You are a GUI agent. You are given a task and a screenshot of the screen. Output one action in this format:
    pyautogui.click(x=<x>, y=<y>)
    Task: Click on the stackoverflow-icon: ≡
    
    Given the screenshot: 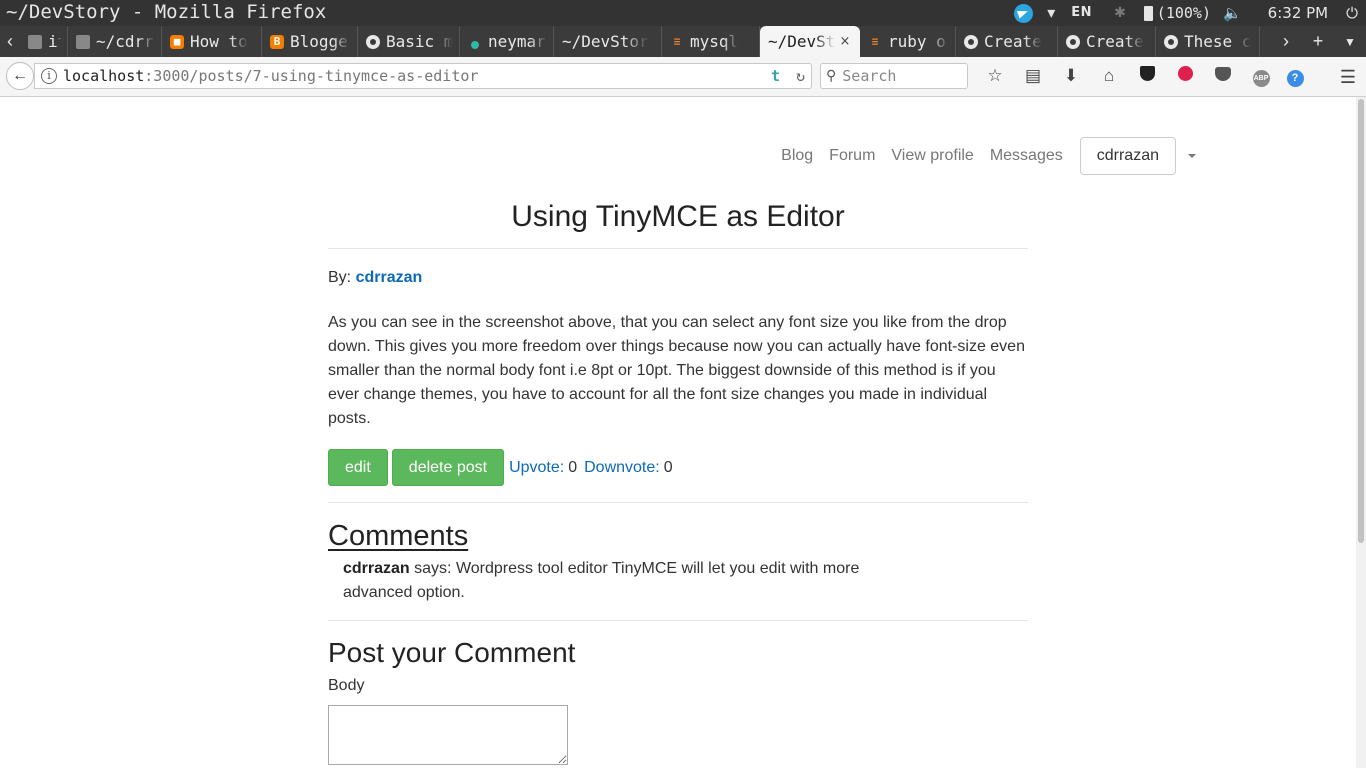 What is the action you would take?
    pyautogui.click(x=677, y=41)
    